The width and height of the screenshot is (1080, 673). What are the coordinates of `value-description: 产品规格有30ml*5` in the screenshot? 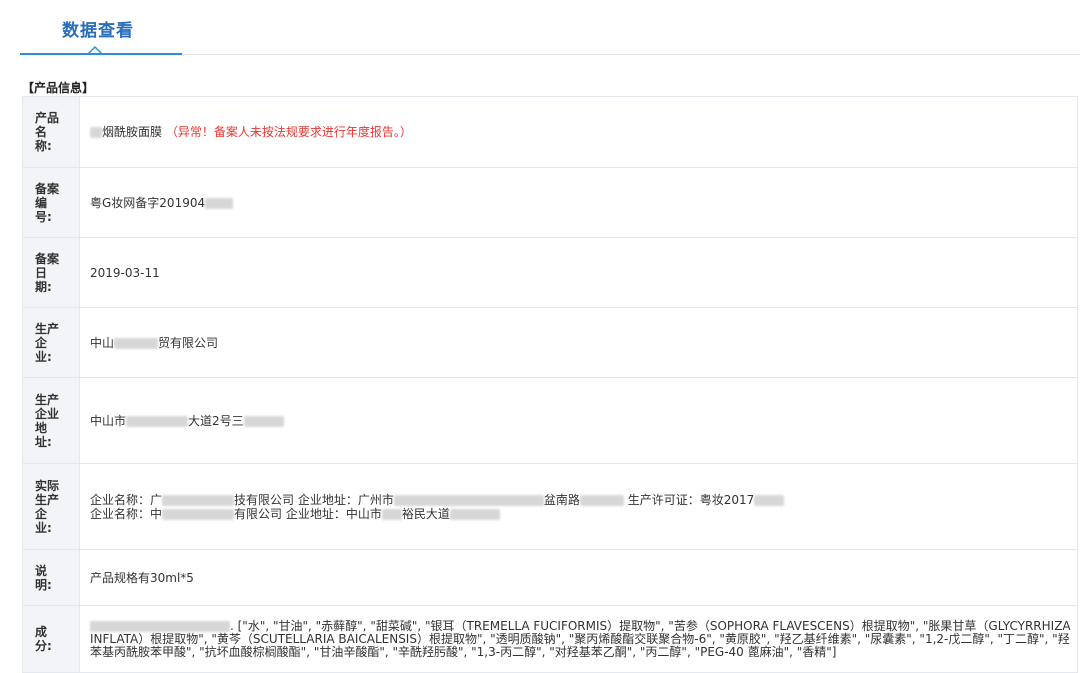 It's located at (578, 577).